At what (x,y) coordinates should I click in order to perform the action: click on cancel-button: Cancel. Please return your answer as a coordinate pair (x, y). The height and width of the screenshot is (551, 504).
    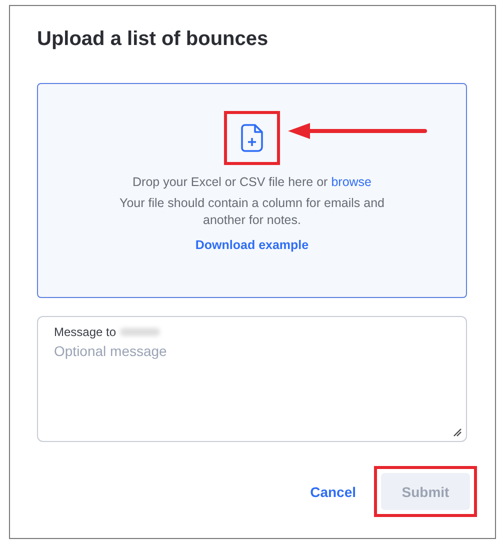
    Looking at the image, I should click on (333, 492).